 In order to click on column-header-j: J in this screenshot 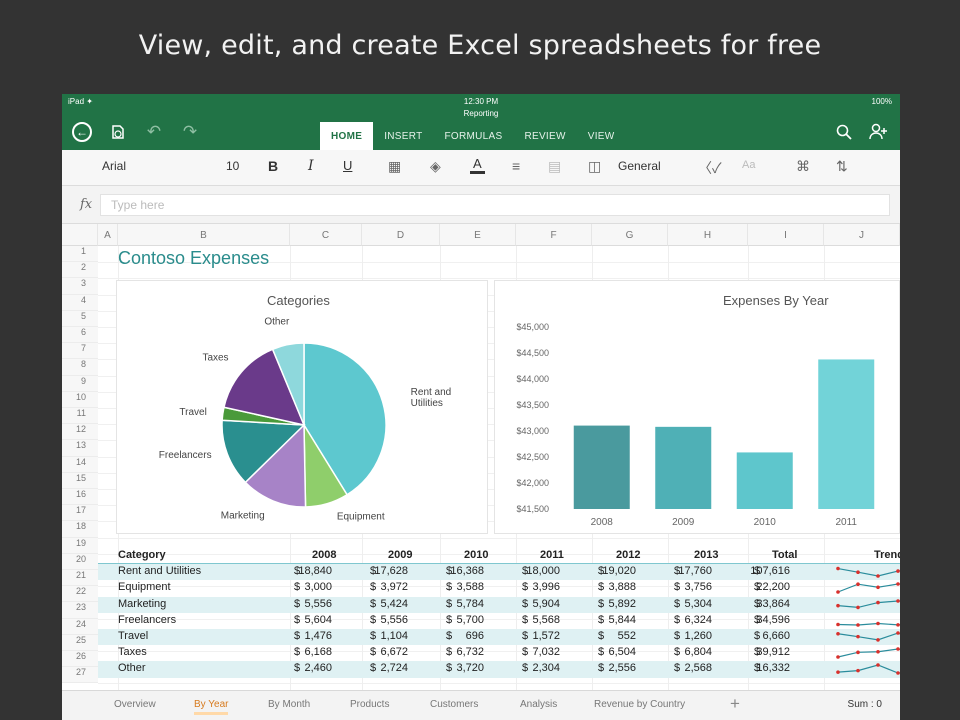, I will do `click(862, 235)`.